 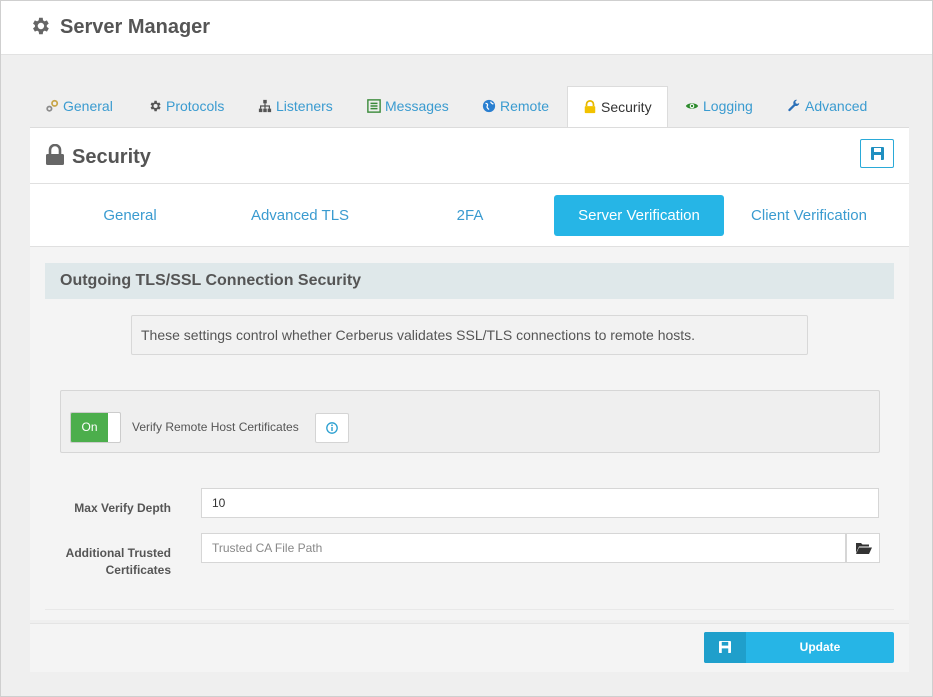 What do you see at coordinates (540, 503) in the screenshot?
I see `max-verify-depth-input` at bounding box center [540, 503].